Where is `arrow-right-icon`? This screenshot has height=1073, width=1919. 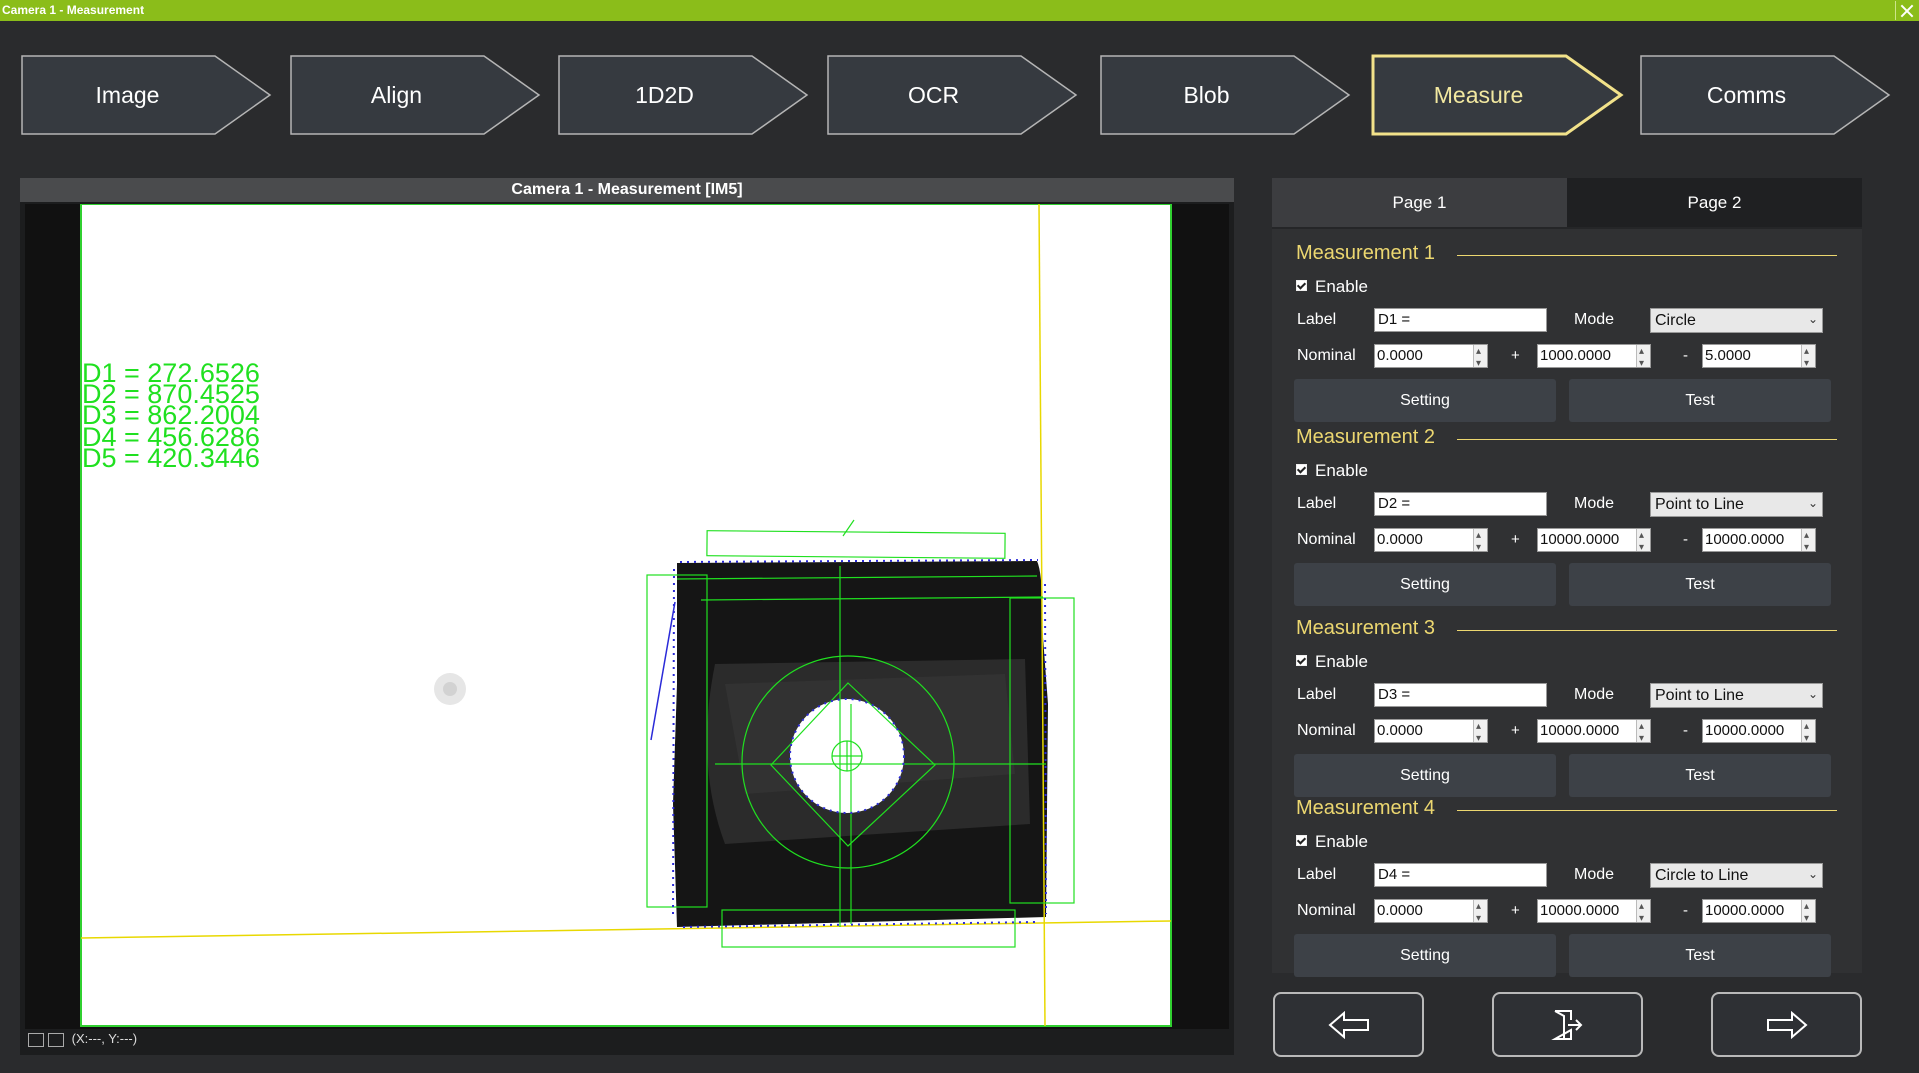
arrow-right-icon is located at coordinates (1787, 1024).